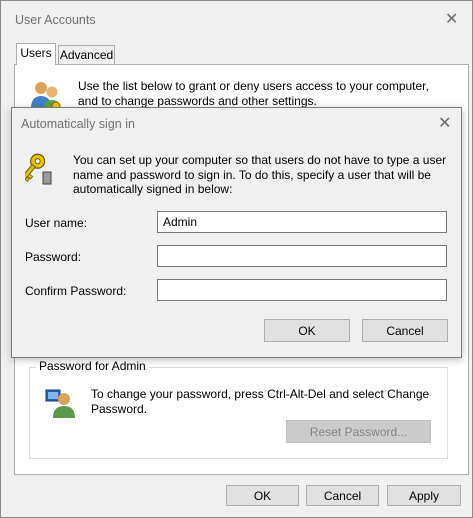  I want to click on confirm-password-field, so click(302, 290).